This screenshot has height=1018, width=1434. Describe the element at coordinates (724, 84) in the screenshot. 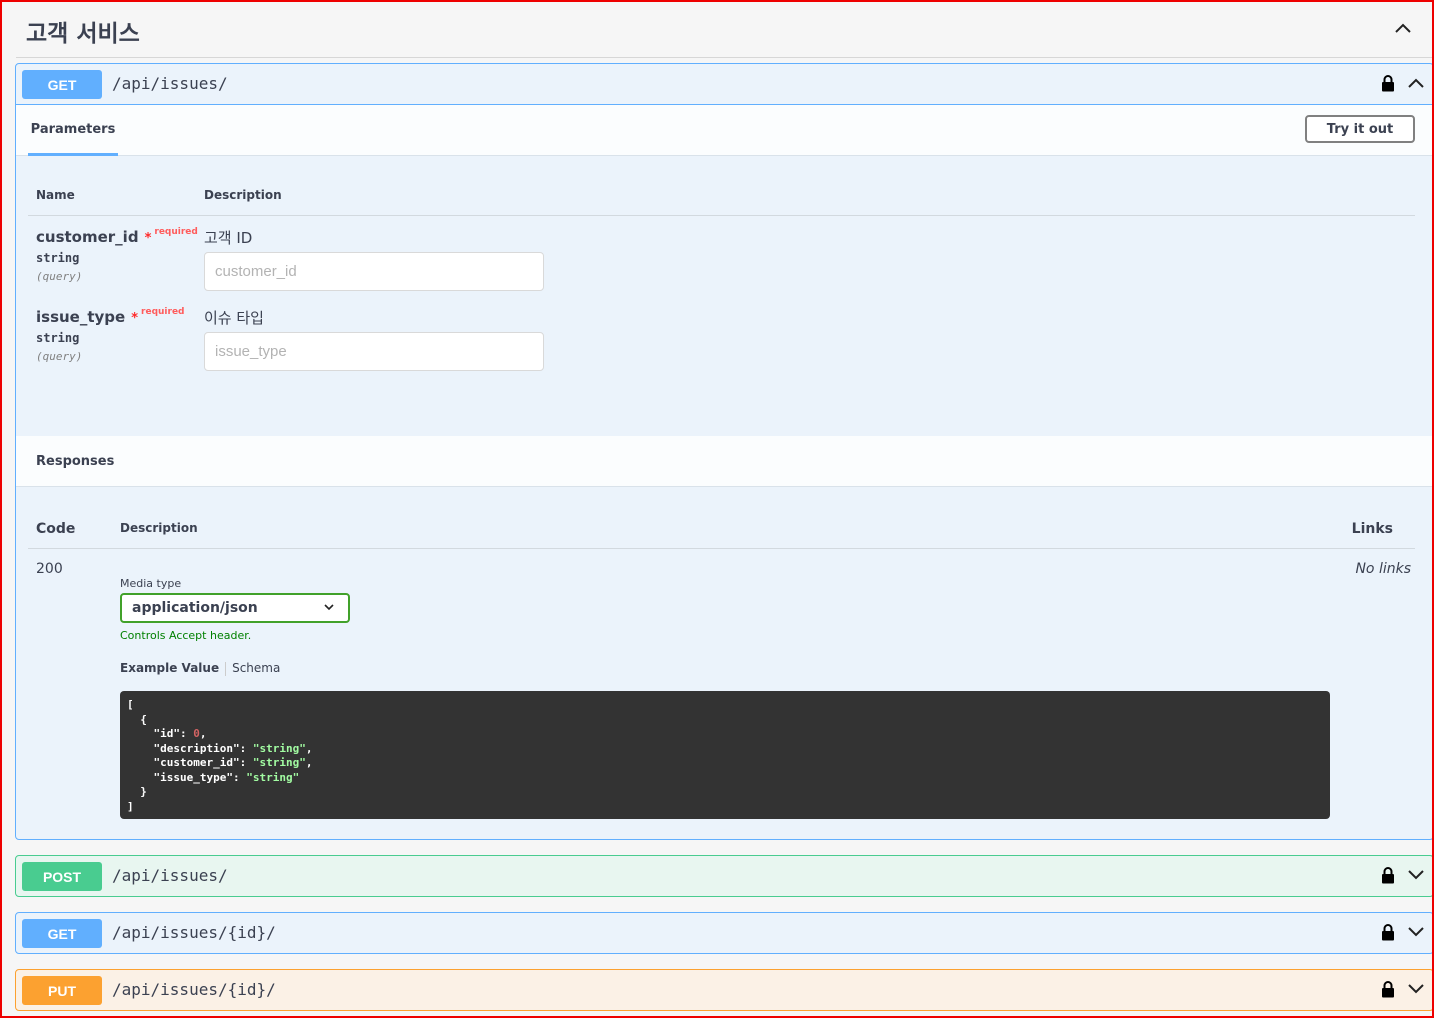

I see `operation-summary: GET /api/issues/` at that location.